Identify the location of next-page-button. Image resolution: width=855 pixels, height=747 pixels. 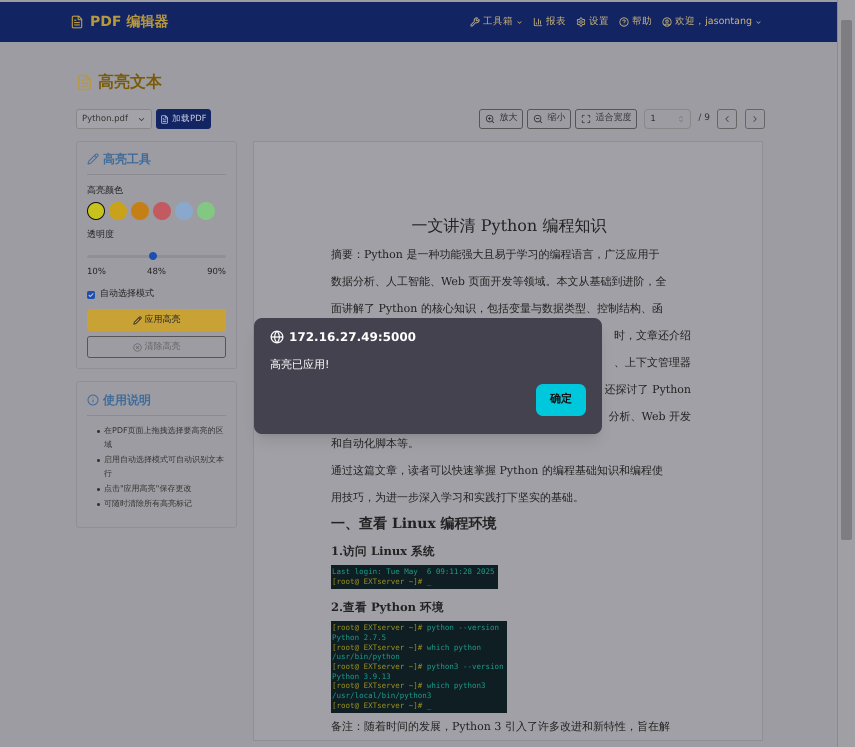
(755, 119).